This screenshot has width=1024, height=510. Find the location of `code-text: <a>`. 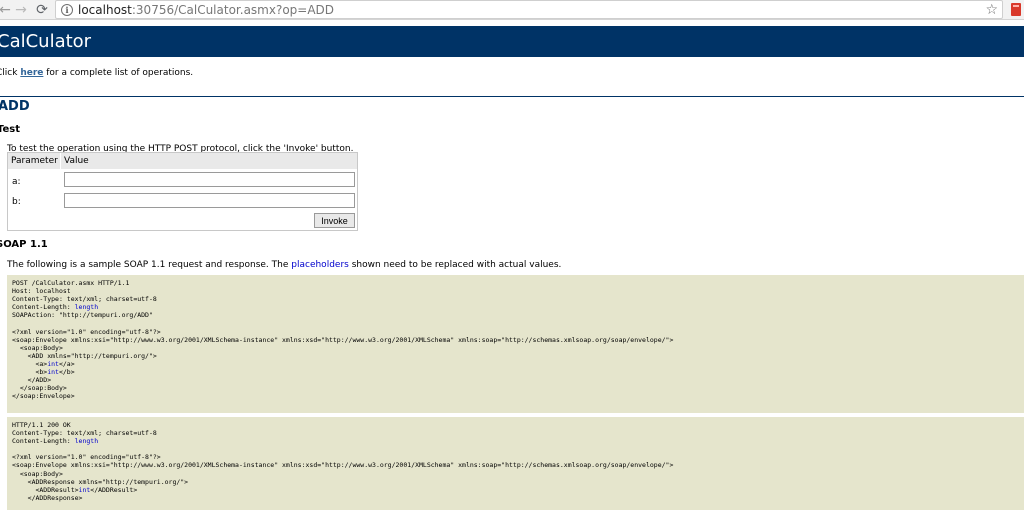

code-text: <a> is located at coordinates (30, 363).